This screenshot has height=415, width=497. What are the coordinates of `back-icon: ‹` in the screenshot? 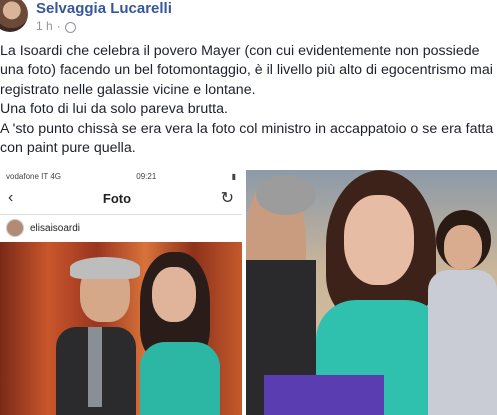 It's located at (10, 198).